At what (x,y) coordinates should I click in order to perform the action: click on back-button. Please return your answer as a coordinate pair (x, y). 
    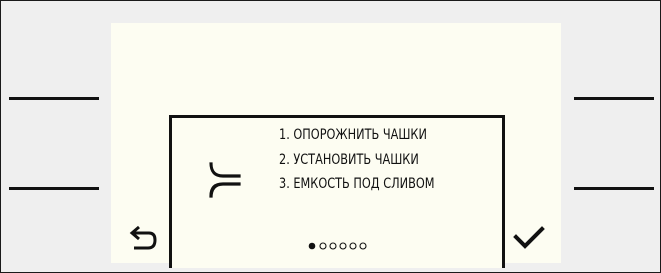
    Looking at the image, I should click on (144, 238).